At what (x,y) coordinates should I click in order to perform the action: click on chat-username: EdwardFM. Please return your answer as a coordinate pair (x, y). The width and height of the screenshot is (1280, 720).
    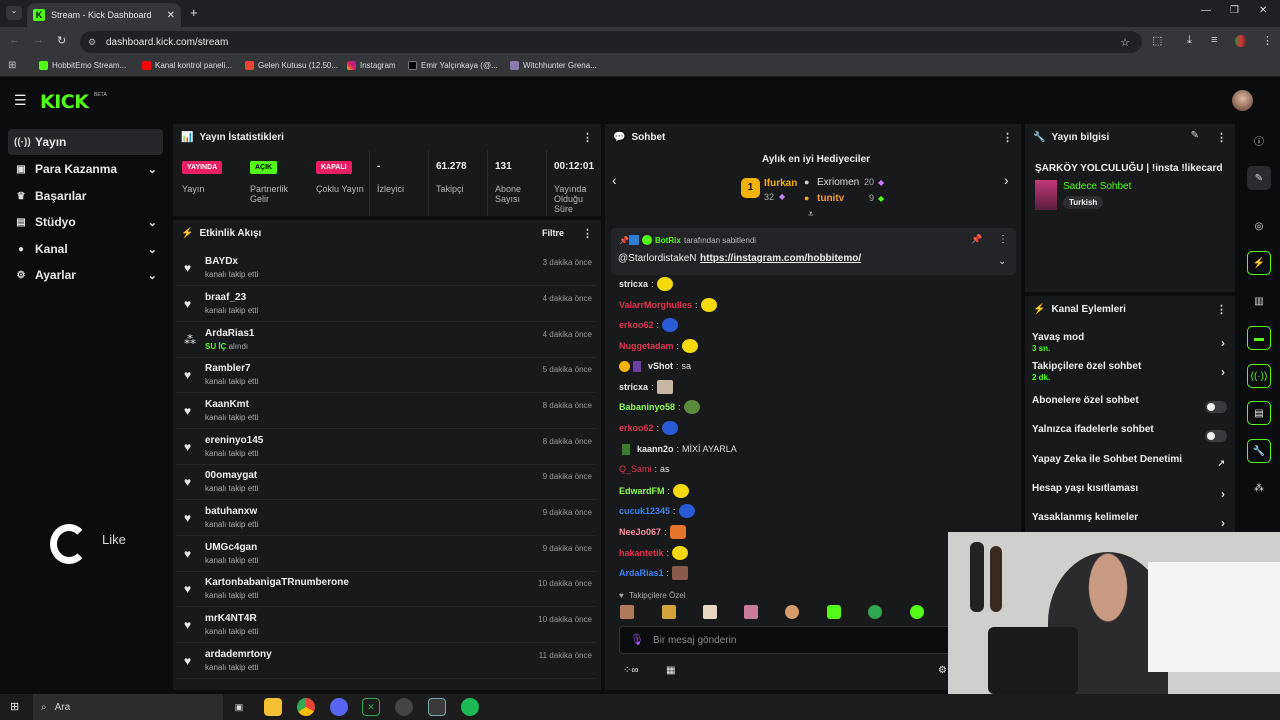
    Looking at the image, I should click on (642, 491).